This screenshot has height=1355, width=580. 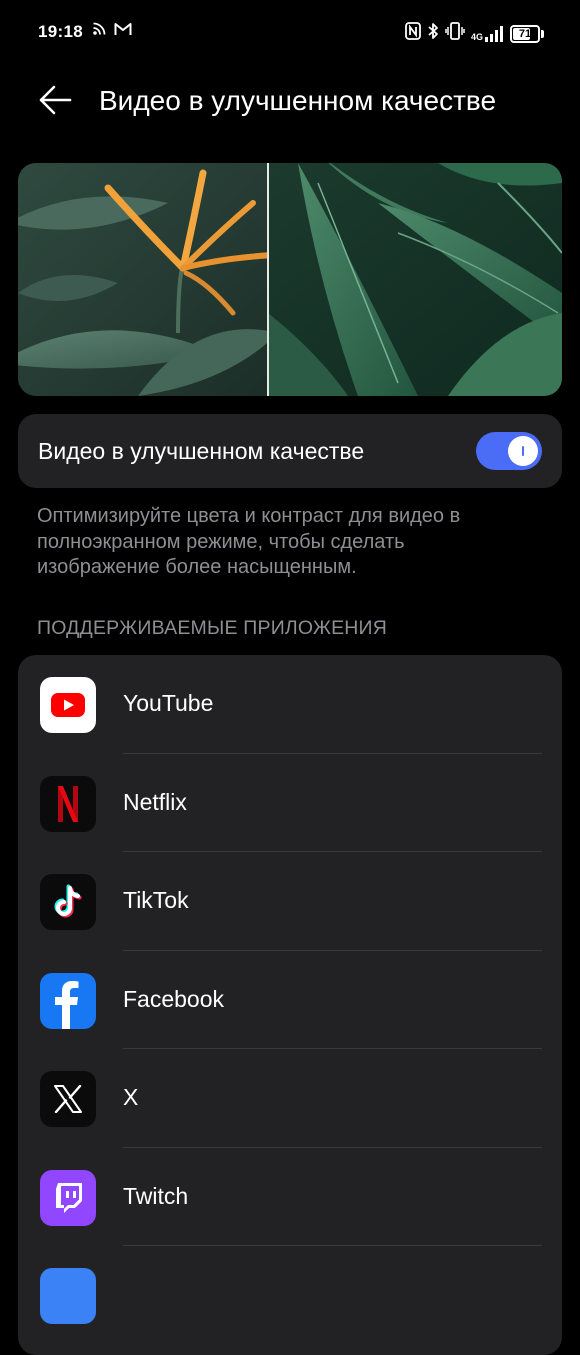 What do you see at coordinates (99, 31) in the screenshot?
I see `rss-feed-icon` at bounding box center [99, 31].